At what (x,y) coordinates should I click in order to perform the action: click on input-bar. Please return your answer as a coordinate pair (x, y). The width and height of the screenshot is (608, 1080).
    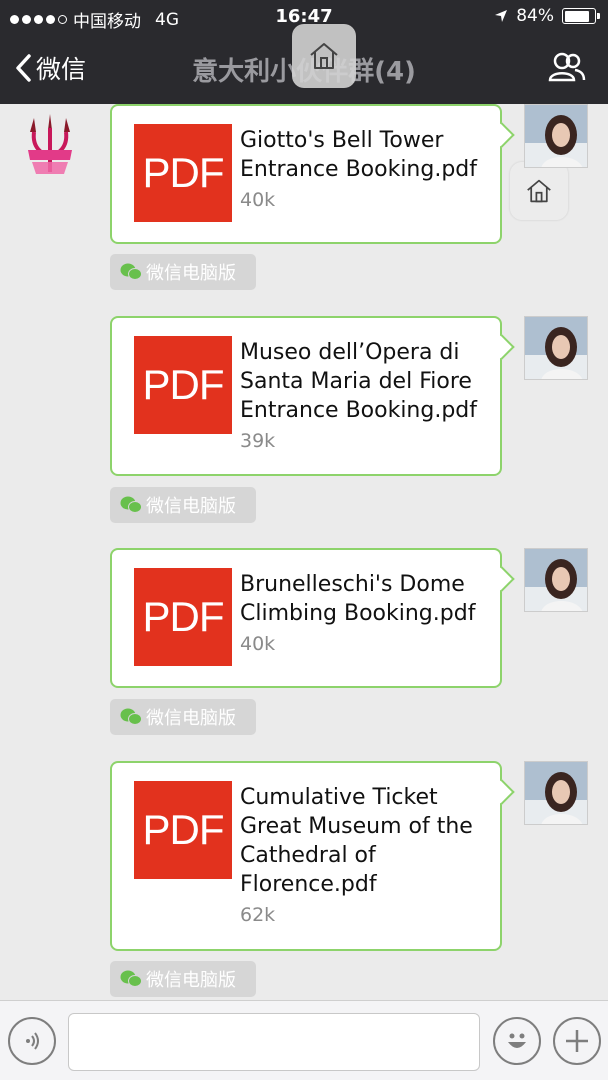
    Looking at the image, I should click on (304, 1040).